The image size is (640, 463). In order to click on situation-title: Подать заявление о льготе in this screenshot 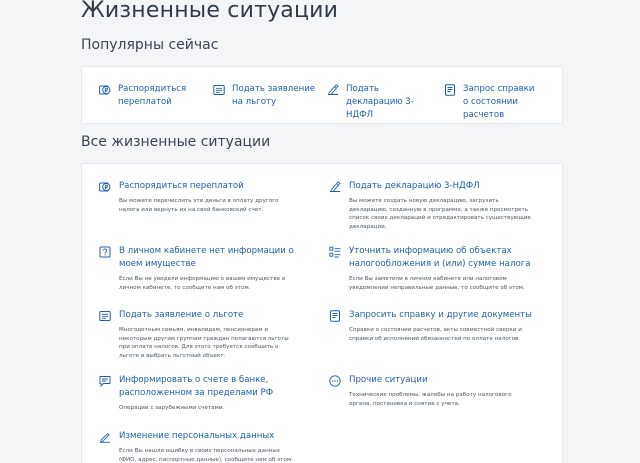, I will do `click(181, 315)`.